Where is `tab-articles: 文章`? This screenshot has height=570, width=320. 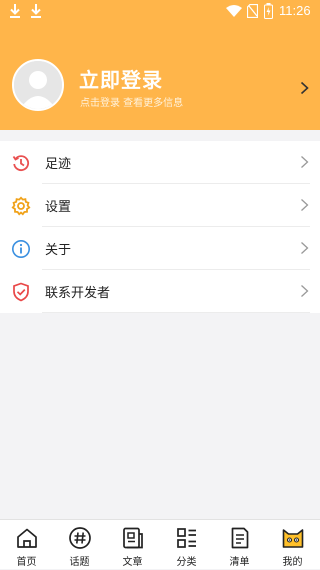 tab-articles: 文章 is located at coordinates (132, 545).